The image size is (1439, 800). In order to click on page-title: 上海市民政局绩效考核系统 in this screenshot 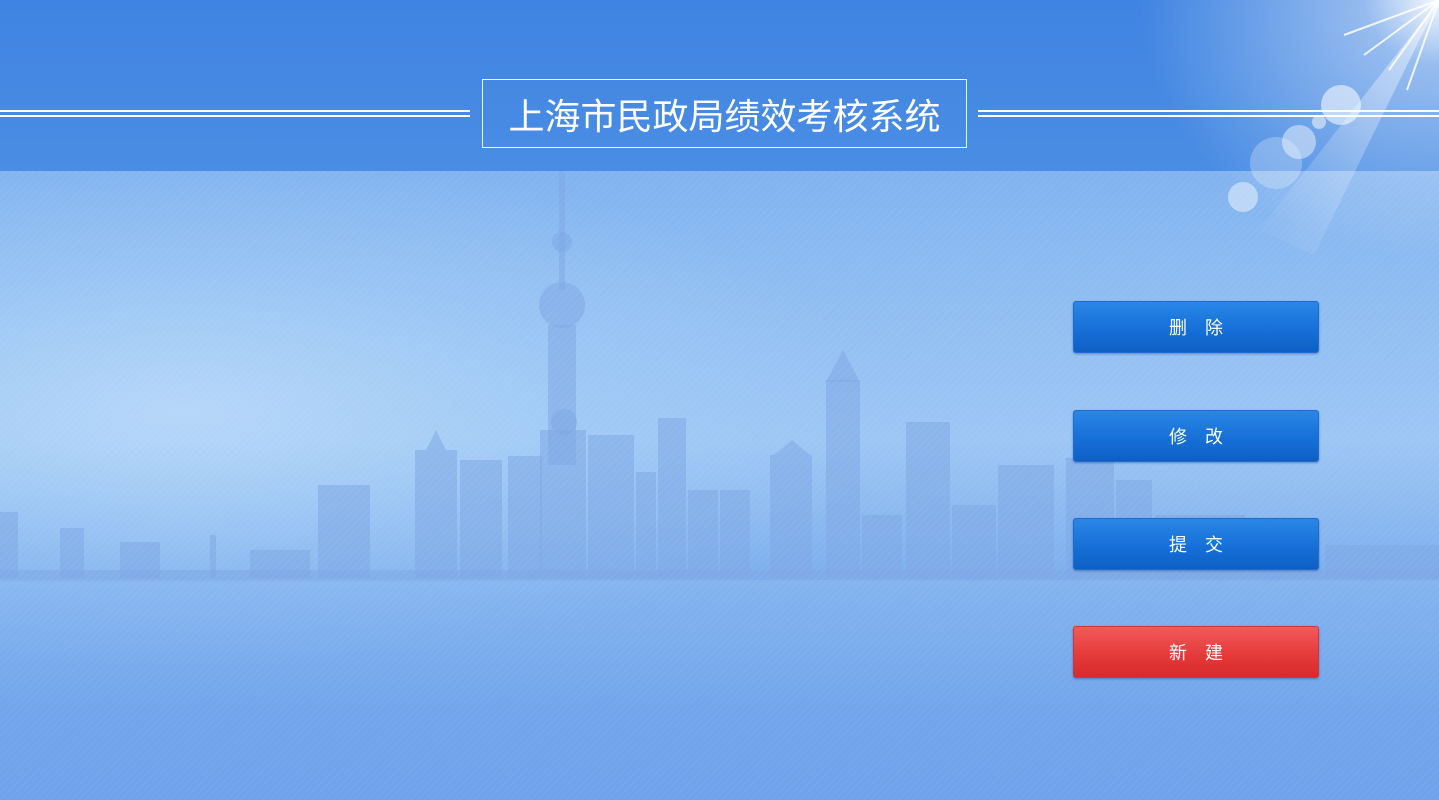, I will do `click(724, 117)`.